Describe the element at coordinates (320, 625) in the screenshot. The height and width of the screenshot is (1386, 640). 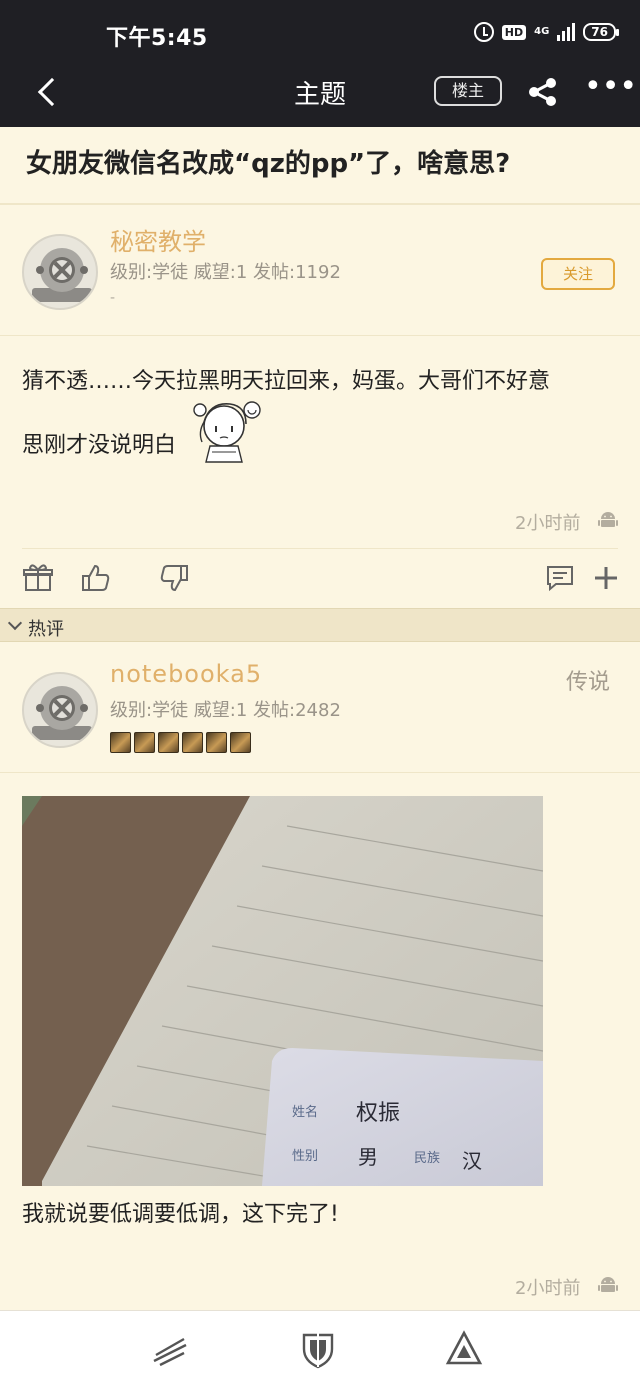
I see `hot-comments-header: 热评` at that location.